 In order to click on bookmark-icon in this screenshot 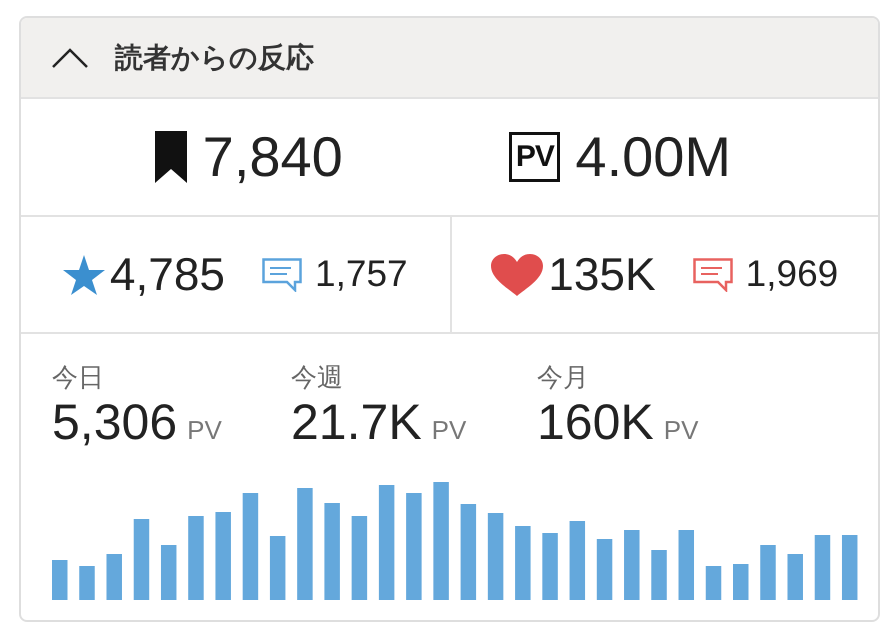, I will do `click(170, 157)`.